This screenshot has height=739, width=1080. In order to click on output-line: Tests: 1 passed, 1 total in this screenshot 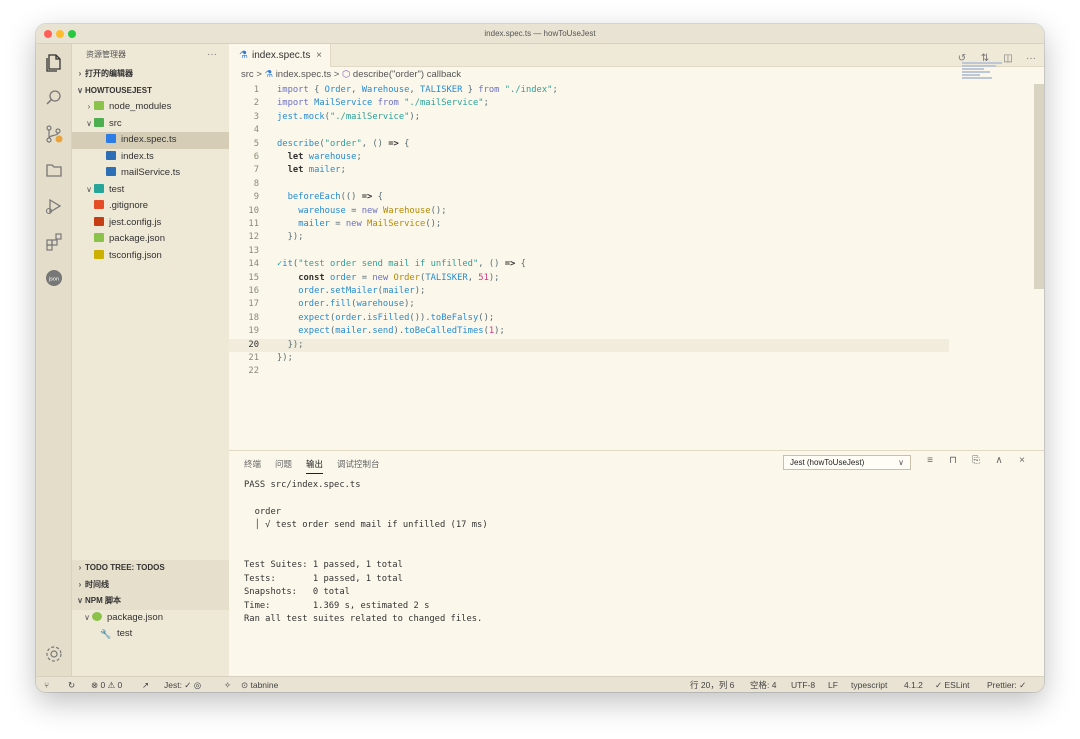, I will do `click(323, 578)`.